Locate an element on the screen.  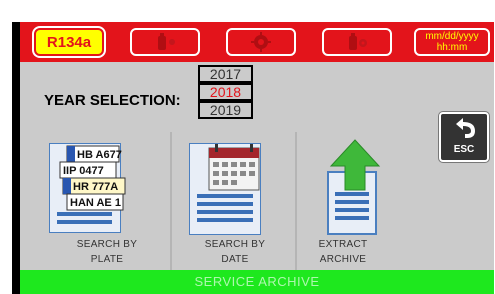
datetime-button: mm/dd/yyyy hh:mm is located at coordinates (452, 42).